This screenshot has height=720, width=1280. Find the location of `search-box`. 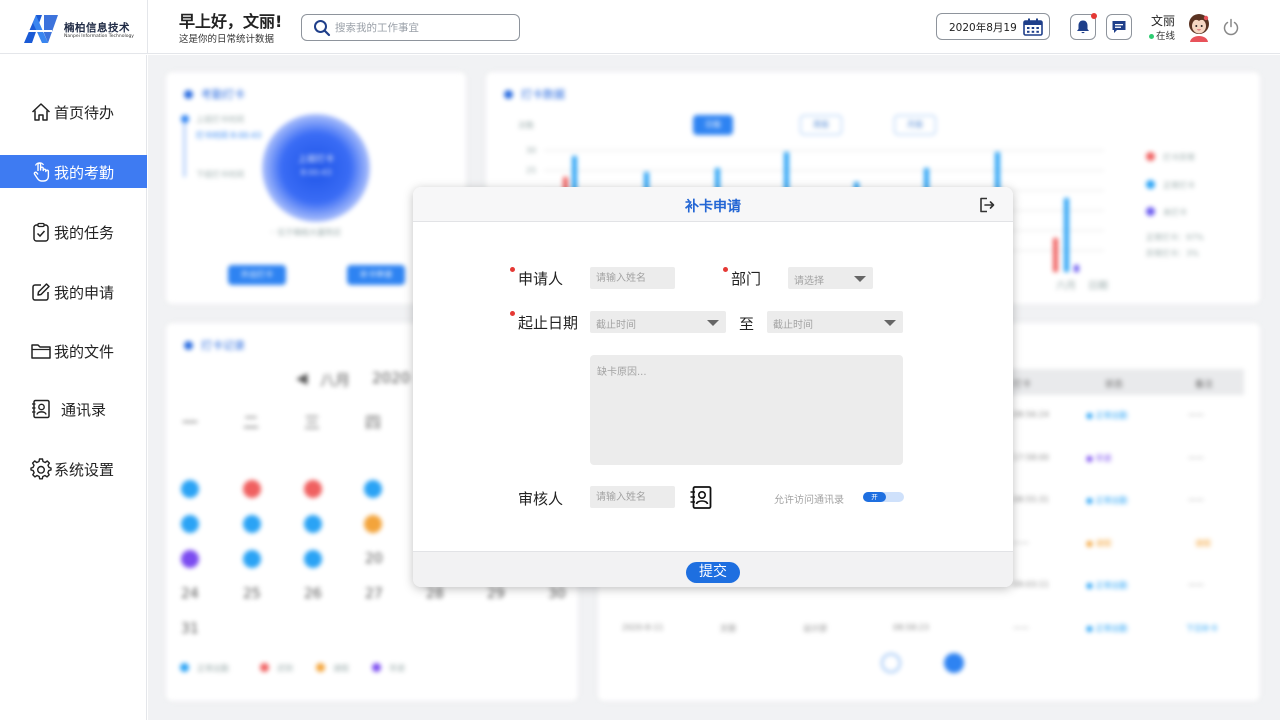

search-box is located at coordinates (410, 27).